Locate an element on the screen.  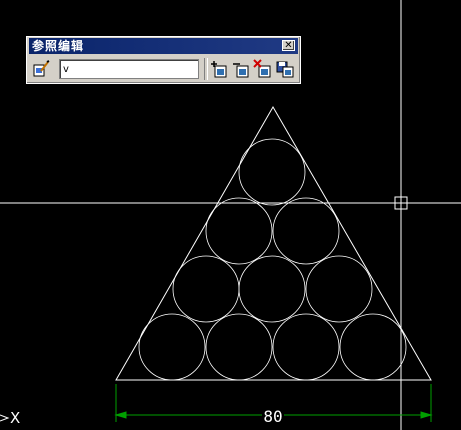
ucs-x-axis-label: X is located at coordinates (15, 418).